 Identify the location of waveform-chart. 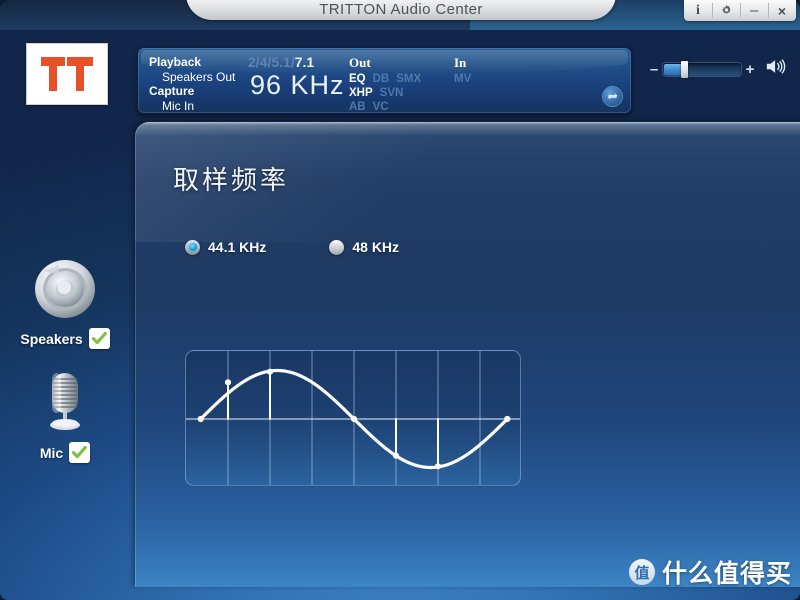
(353, 418).